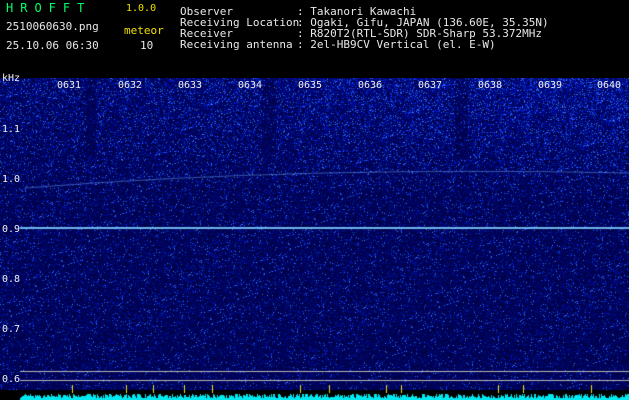 The image size is (629, 400). I want to click on meteor-label: meteor, so click(144, 30).